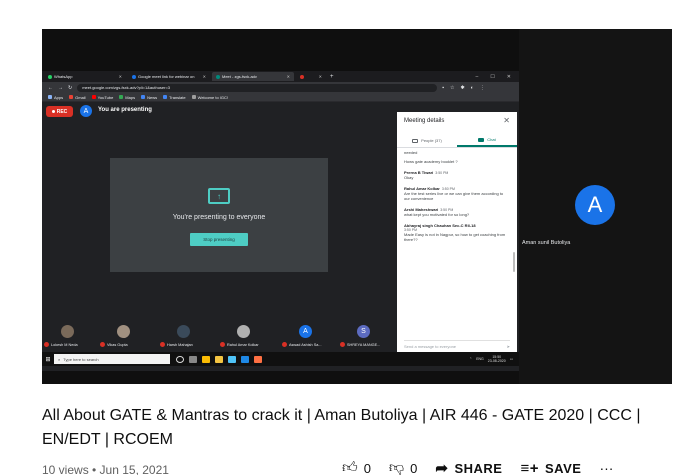 This screenshot has height=475, width=676. Describe the element at coordinates (606, 467) in the screenshot. I see `more-icon: ···` at that location.